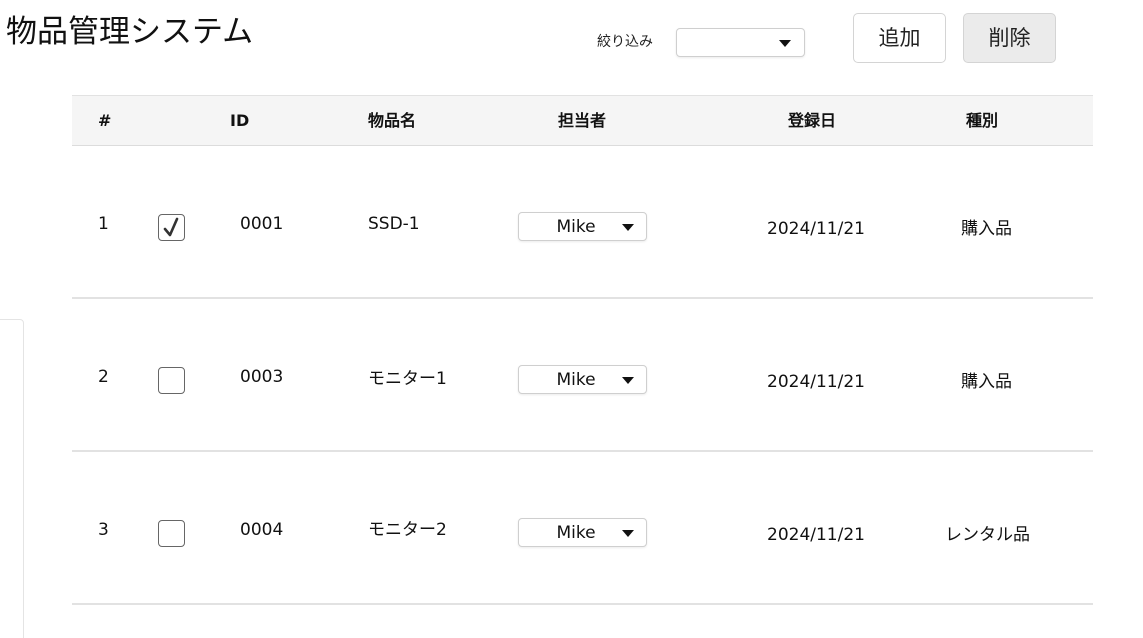  Describe the element at coordinates (625, 42) in the screenshot. I see `filter-label: 絞り込み` at that location.